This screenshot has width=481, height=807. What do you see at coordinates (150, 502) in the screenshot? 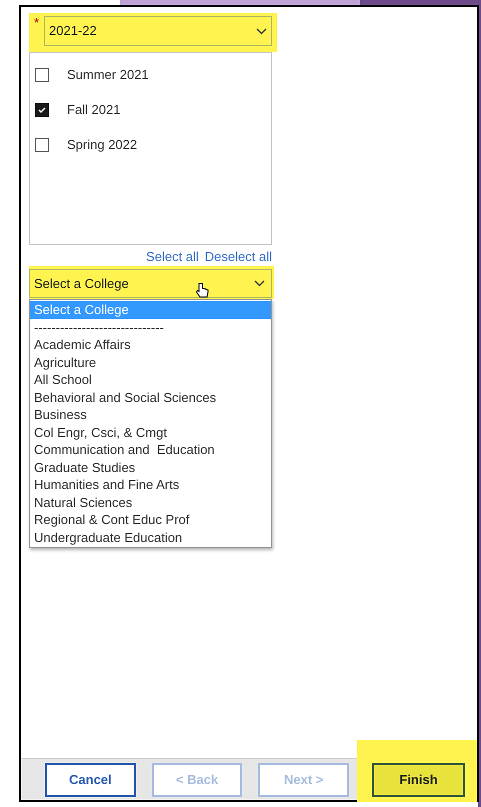
I see `dropdown-option: Natural Sciences` at bounding box center [150, 502].